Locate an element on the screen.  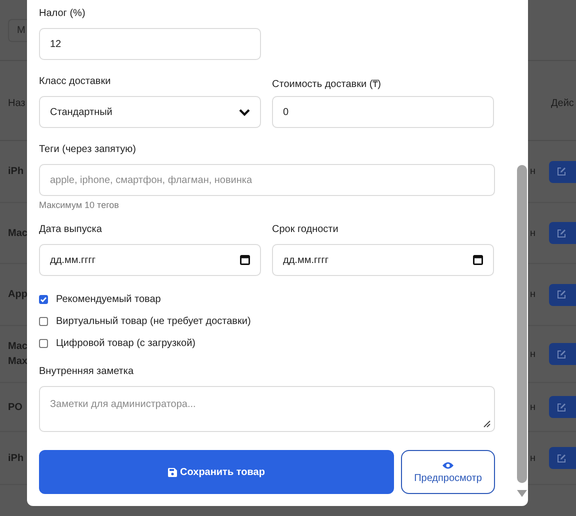
field-label: Класс доставки is located at coordinates (75, 82).